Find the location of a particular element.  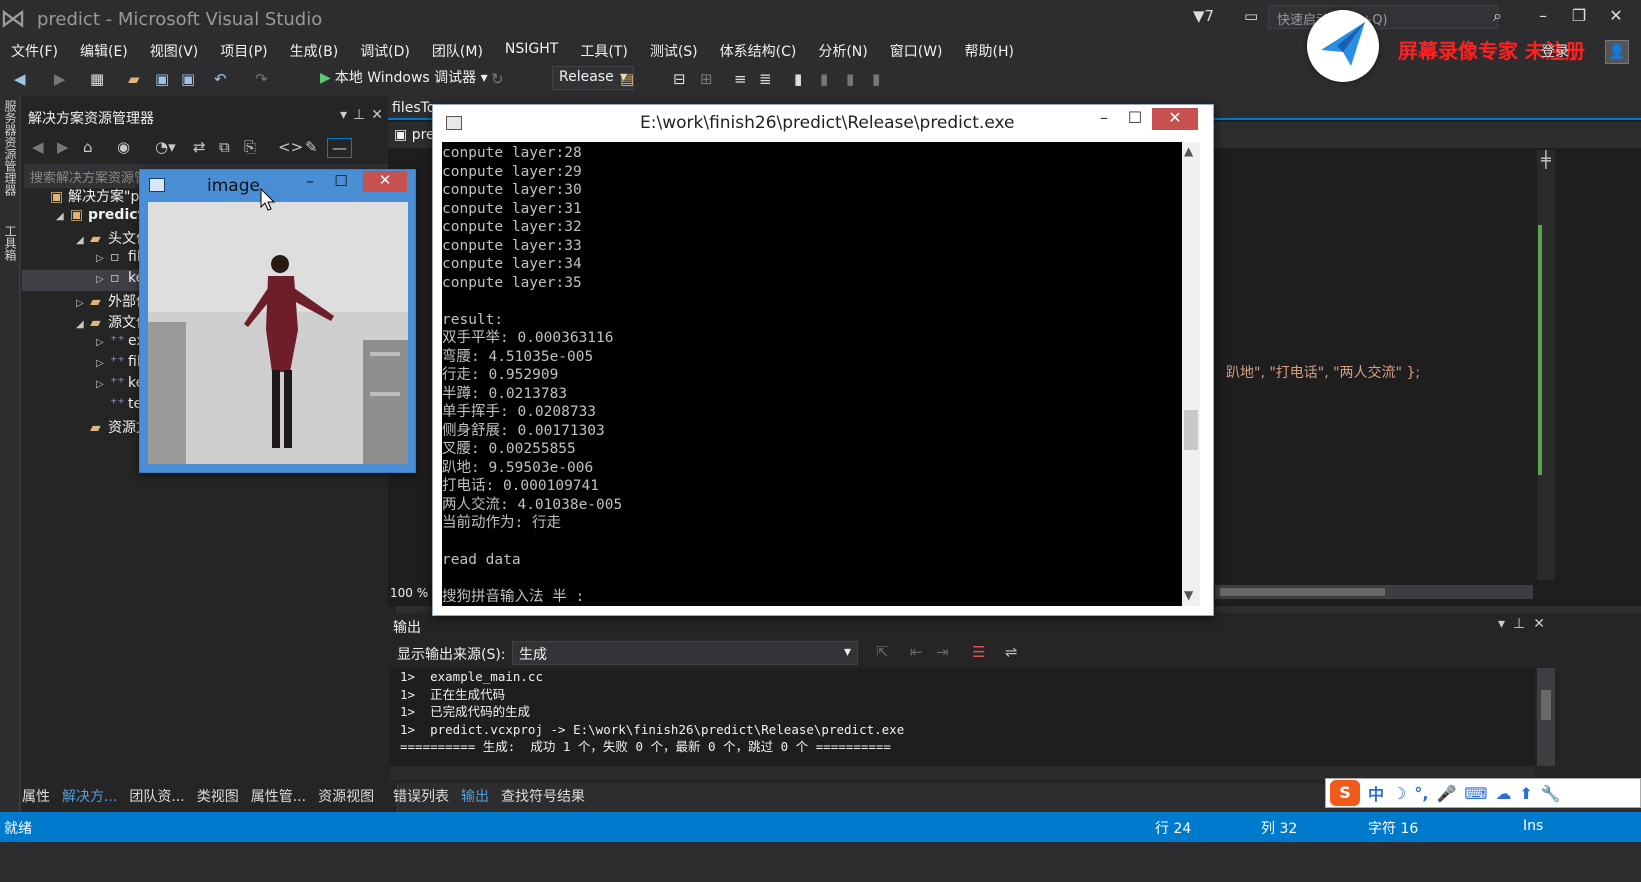

upload-icon: ⬆ is located at coordinates (1525, 793).